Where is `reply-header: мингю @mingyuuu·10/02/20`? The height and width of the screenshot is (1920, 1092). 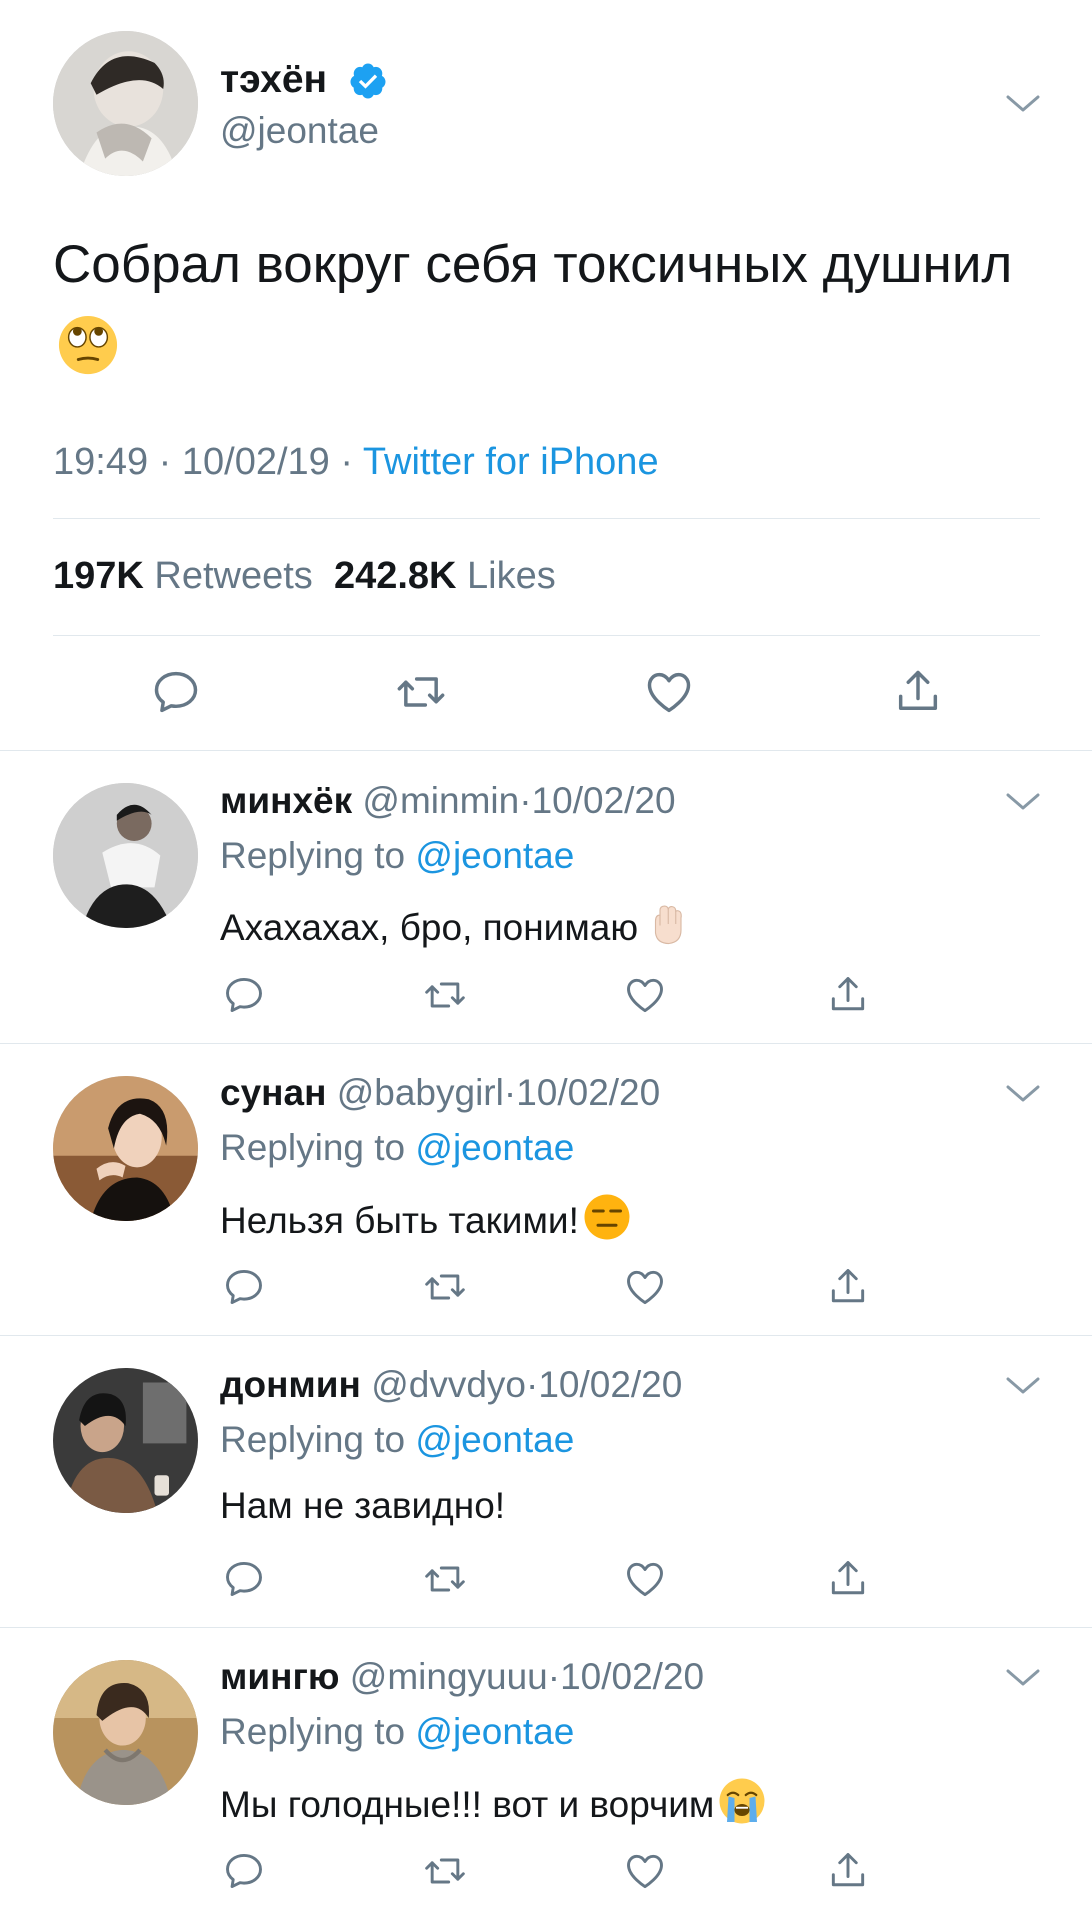
reply-header: мингю @mingyuuu·10/02/20 is located at coordinates (462, 1677).